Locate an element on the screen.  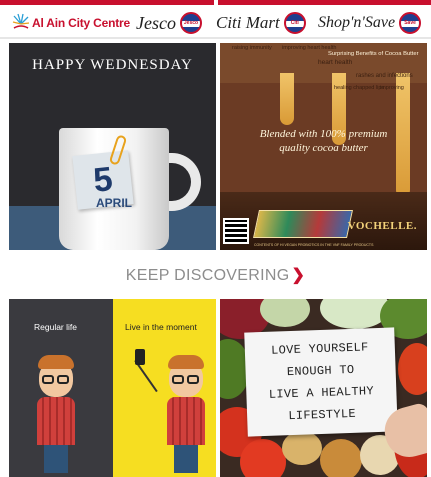
callout-line: Blended with 100% premium is located at coordinates (323, 134).